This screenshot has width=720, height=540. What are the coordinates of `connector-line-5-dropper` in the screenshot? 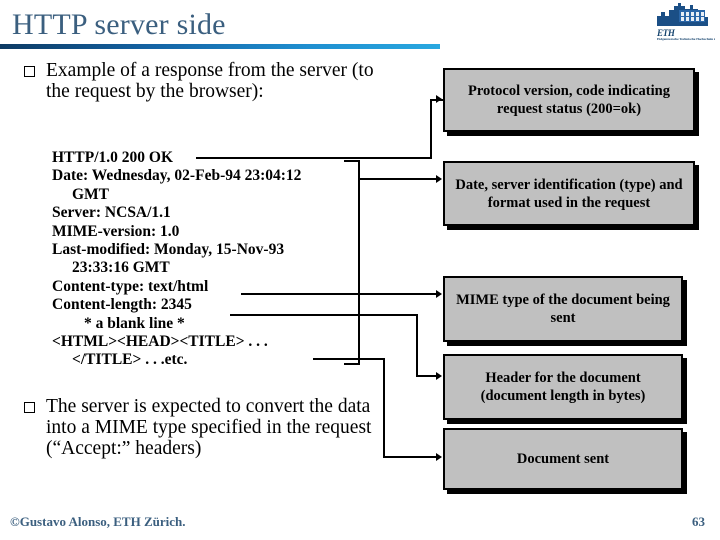 It's located at (384, 408).